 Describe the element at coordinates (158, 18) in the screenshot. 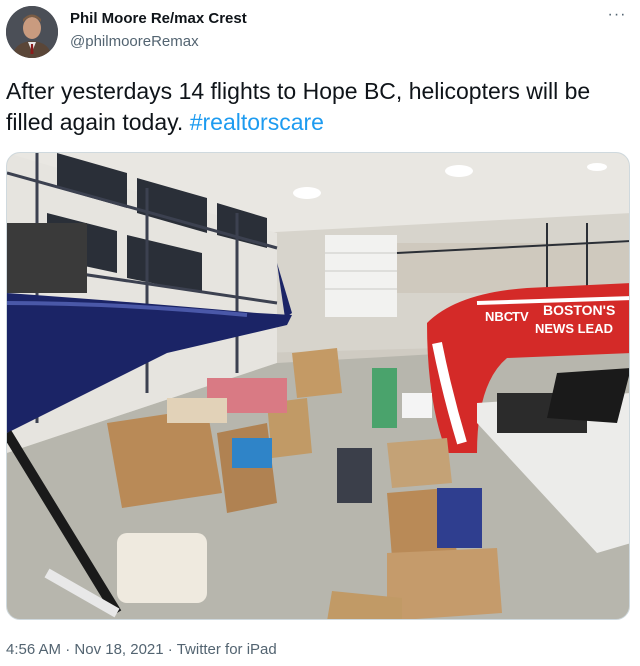

I see `display-name: Phil Moore Re/max Crest` at that location.